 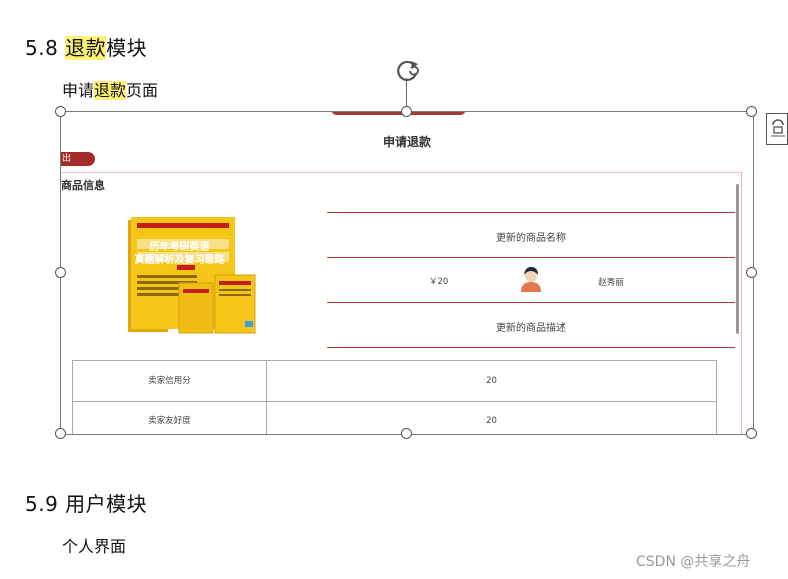 I want to click on section-number: 5.8, so click(x=42, y=48).